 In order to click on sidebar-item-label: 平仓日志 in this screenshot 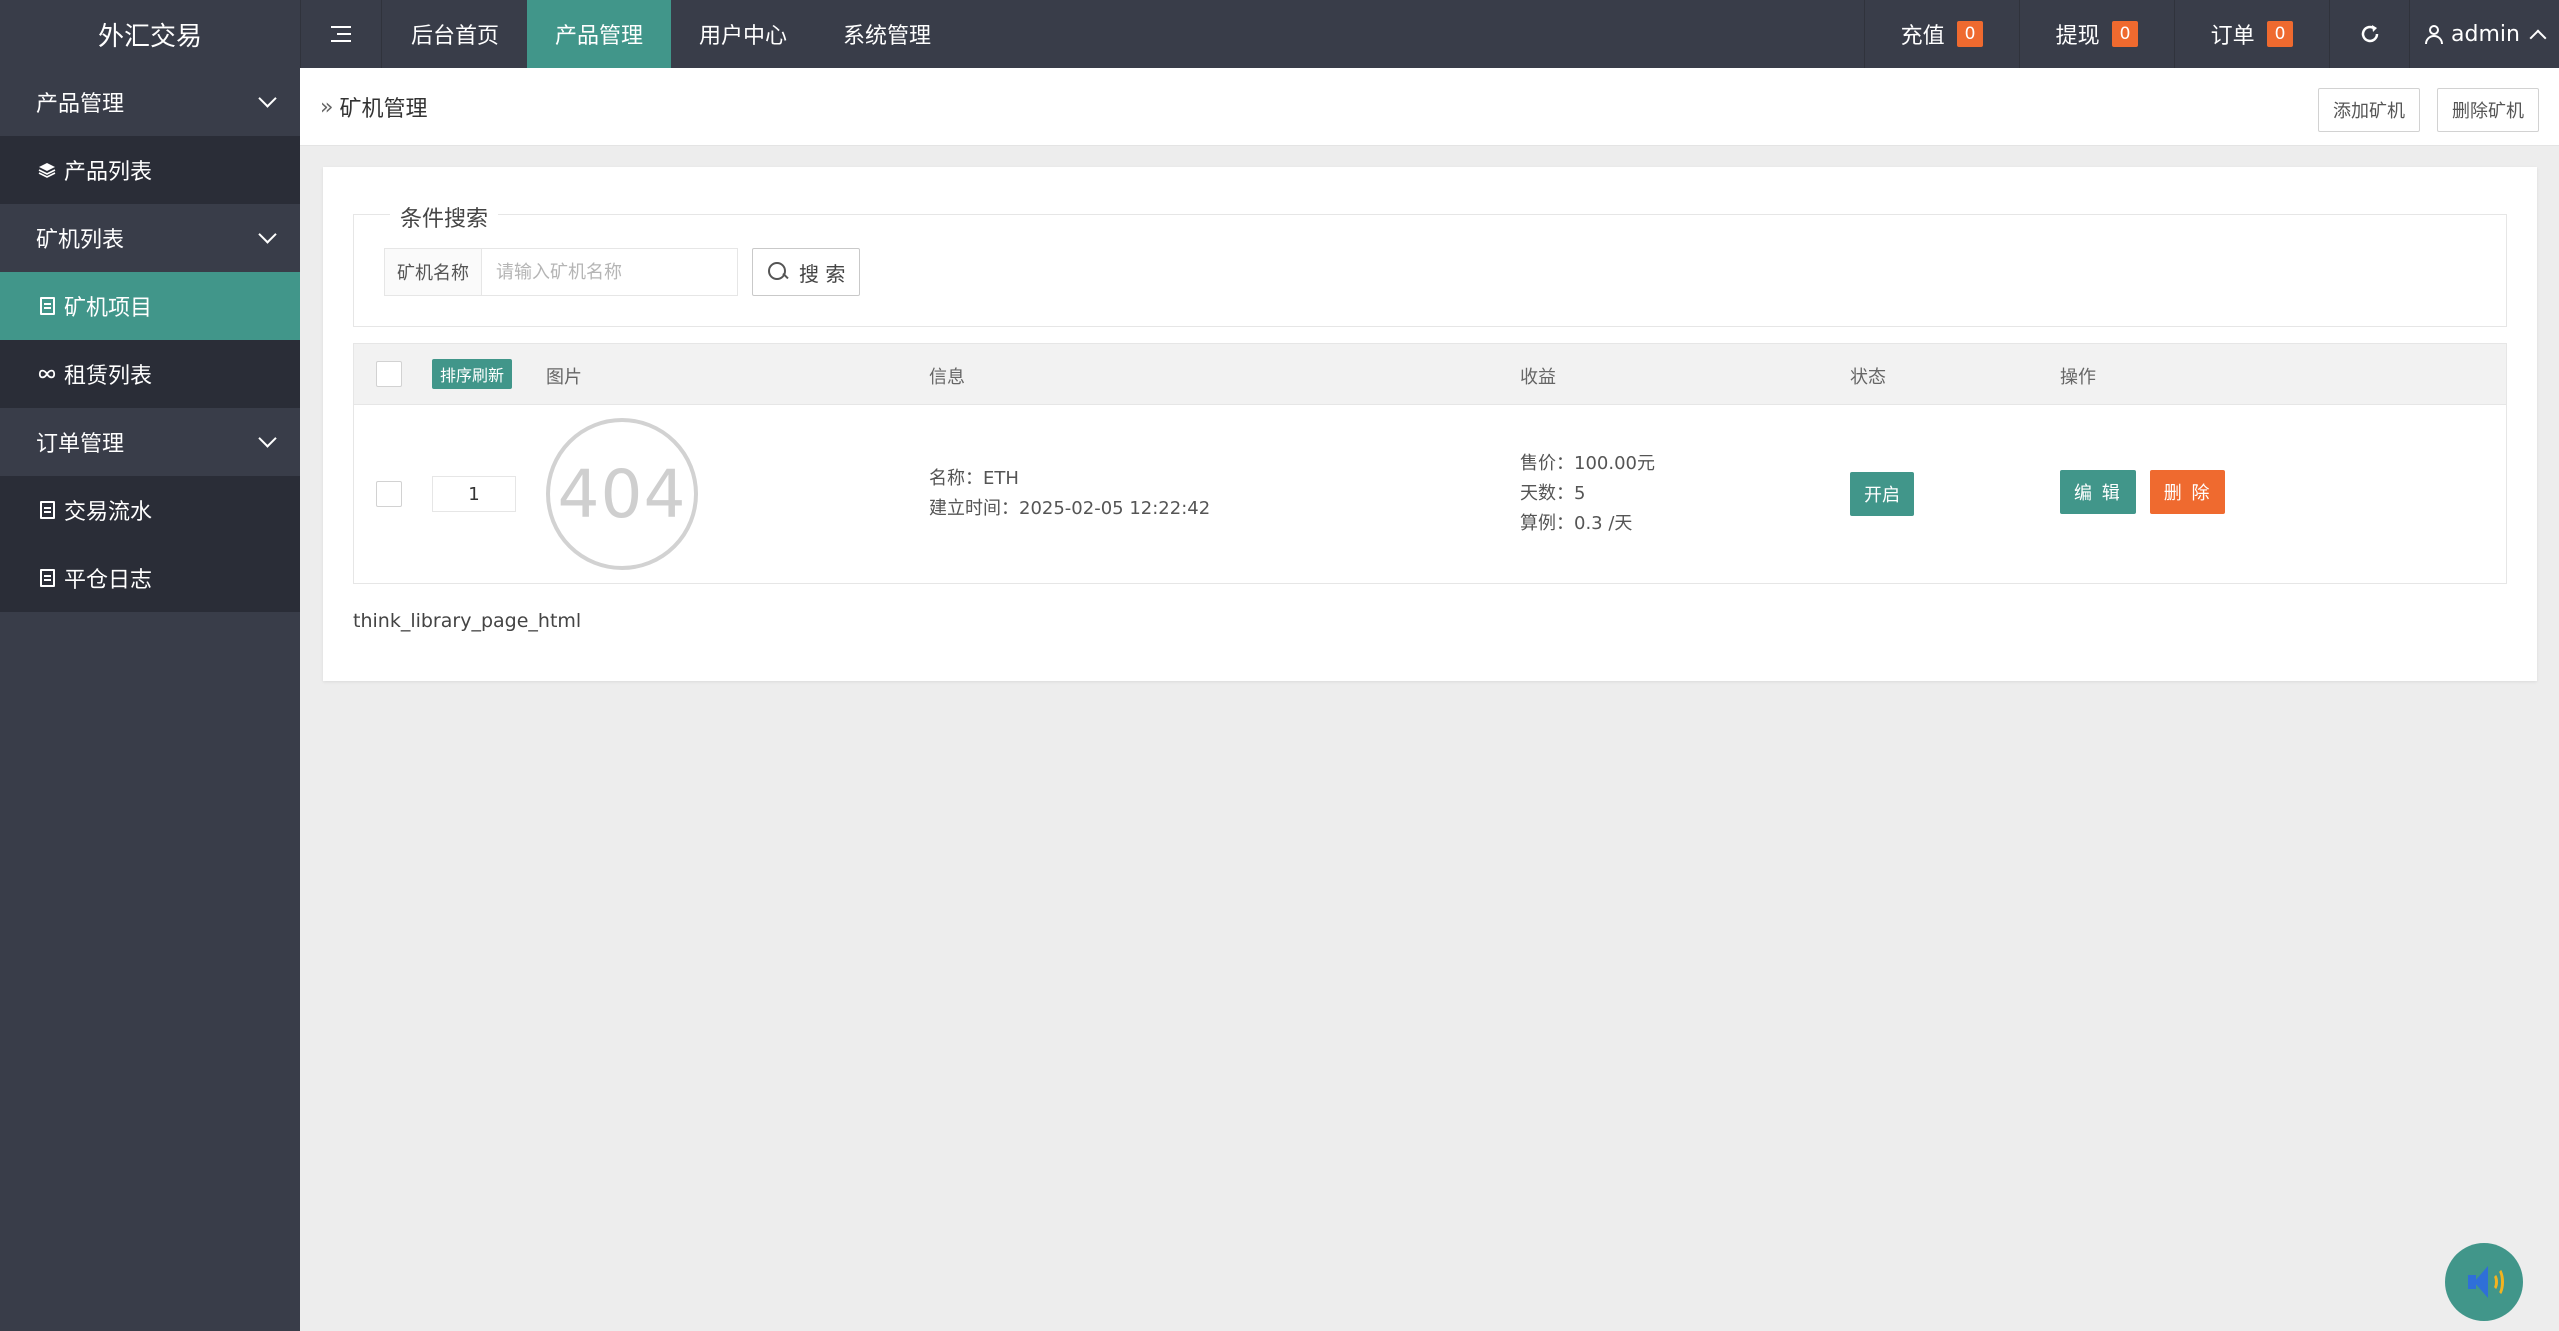, I will do `click(108, 580)`.